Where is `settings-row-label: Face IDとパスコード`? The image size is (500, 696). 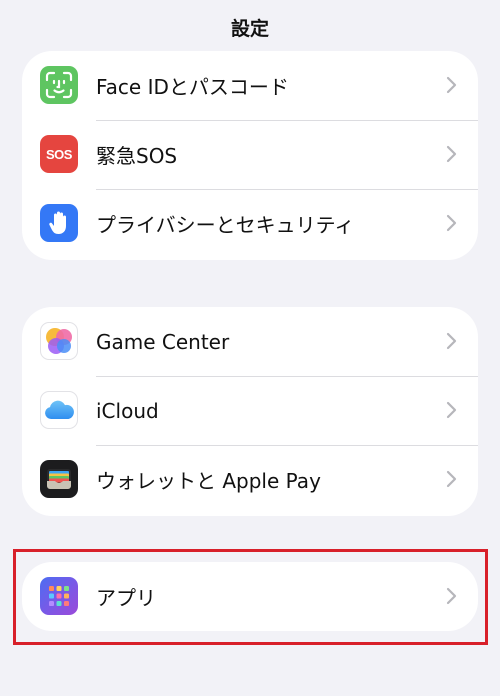 settings-row-label: Face IDとパスコード is located at coordinates (192, 87).